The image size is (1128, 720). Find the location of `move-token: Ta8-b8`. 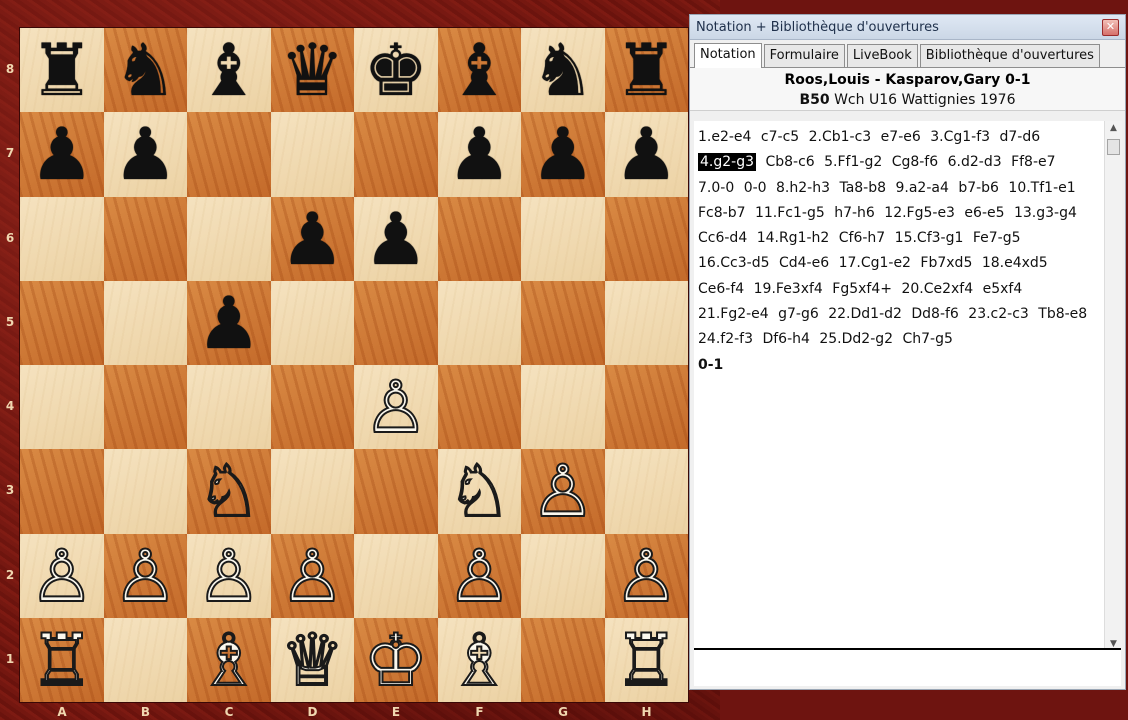

move-token: Ta8-b8 is located at coordinates (862, 188).